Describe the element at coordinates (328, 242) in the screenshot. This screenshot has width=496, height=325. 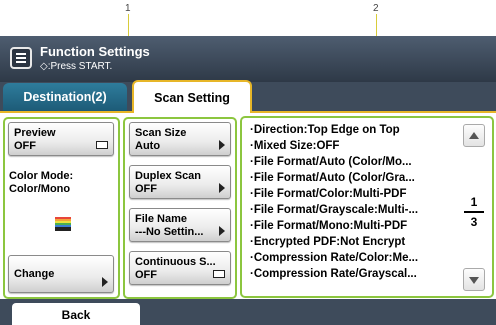
I see `list-item: ·Encrypted PDF:Not Encrypt` at that location.